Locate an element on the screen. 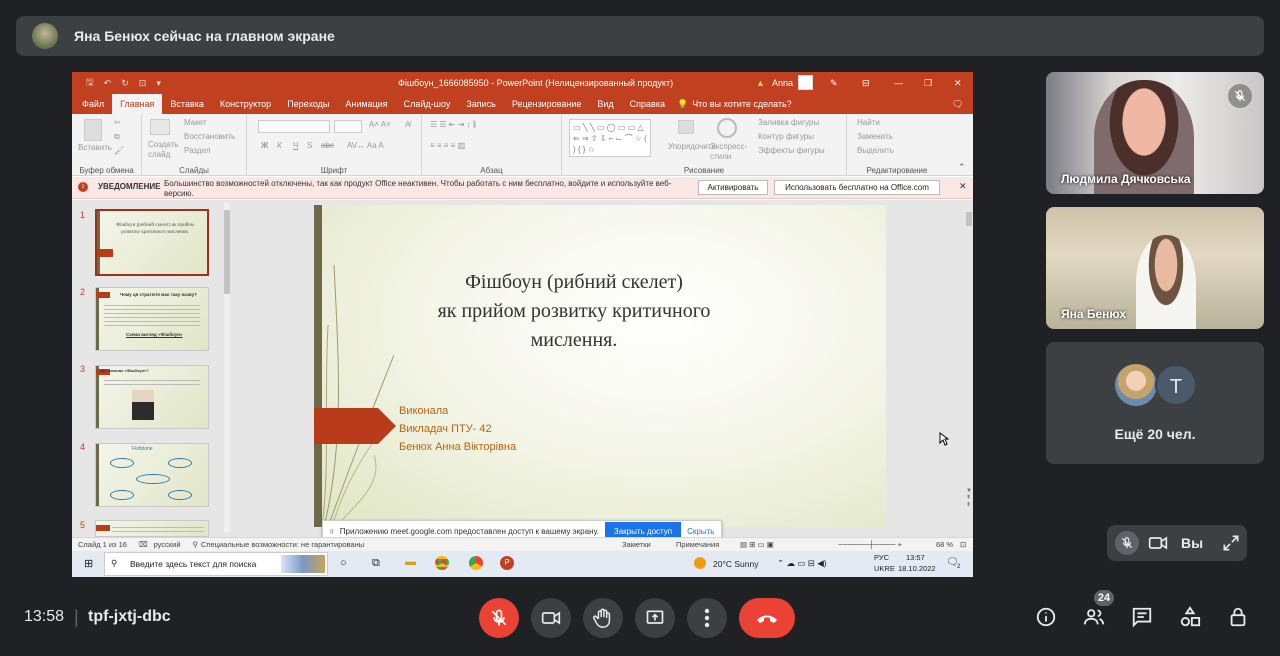 This screenshot has height=656, width=1280. underline-button: Ч is located at coordinates (295, 145).